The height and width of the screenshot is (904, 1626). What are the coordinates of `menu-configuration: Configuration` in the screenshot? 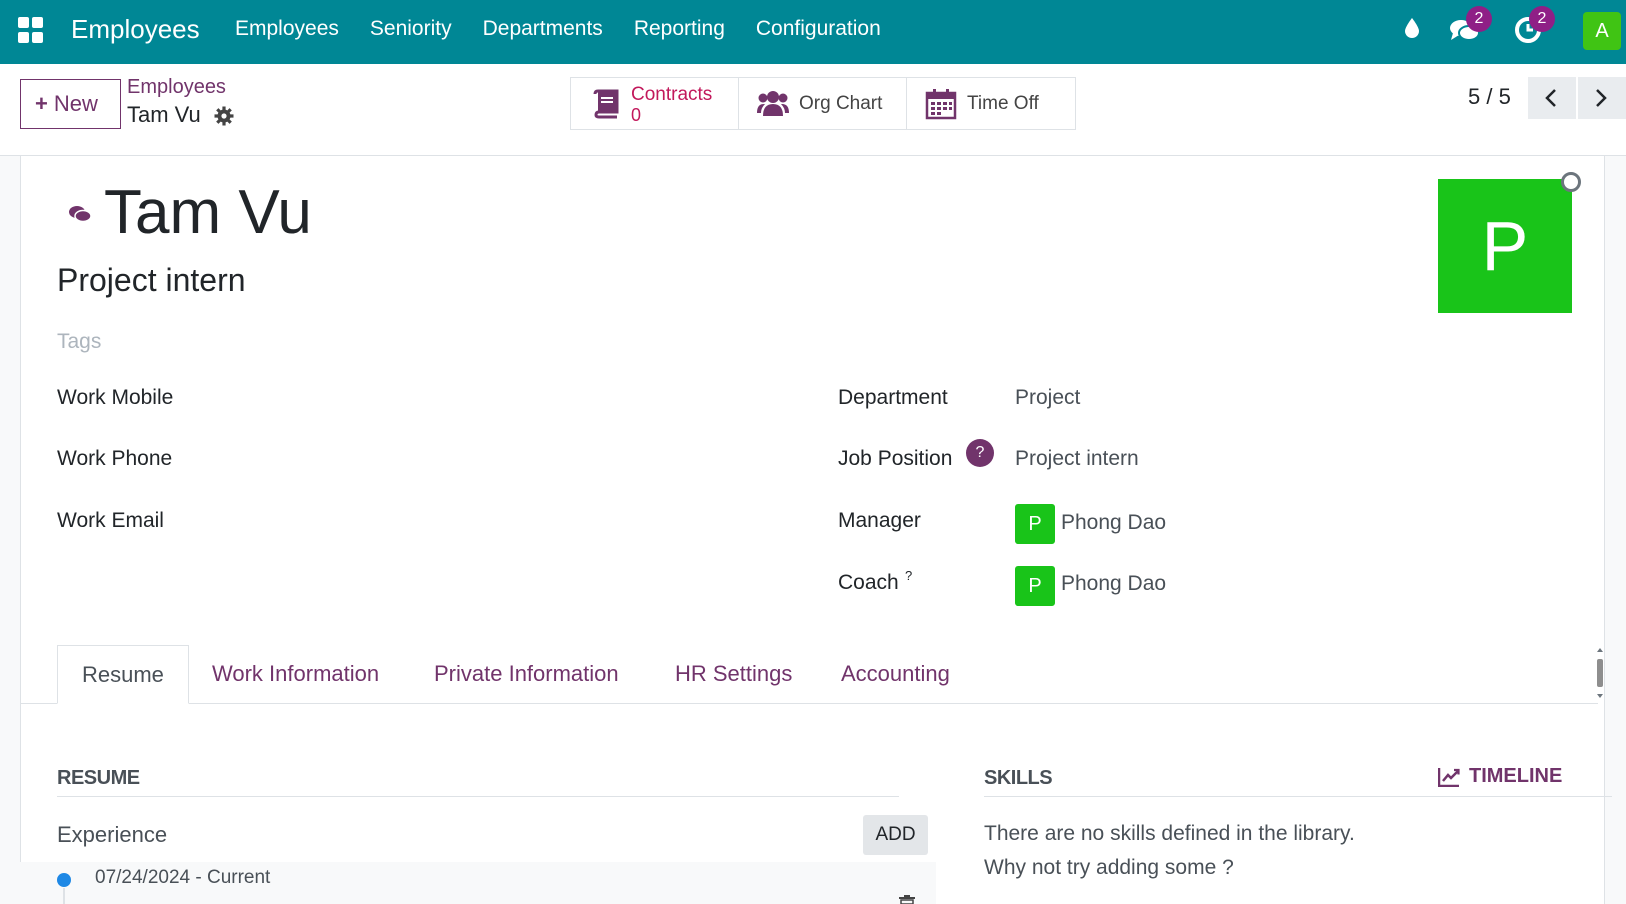 It's located at (818, 29).